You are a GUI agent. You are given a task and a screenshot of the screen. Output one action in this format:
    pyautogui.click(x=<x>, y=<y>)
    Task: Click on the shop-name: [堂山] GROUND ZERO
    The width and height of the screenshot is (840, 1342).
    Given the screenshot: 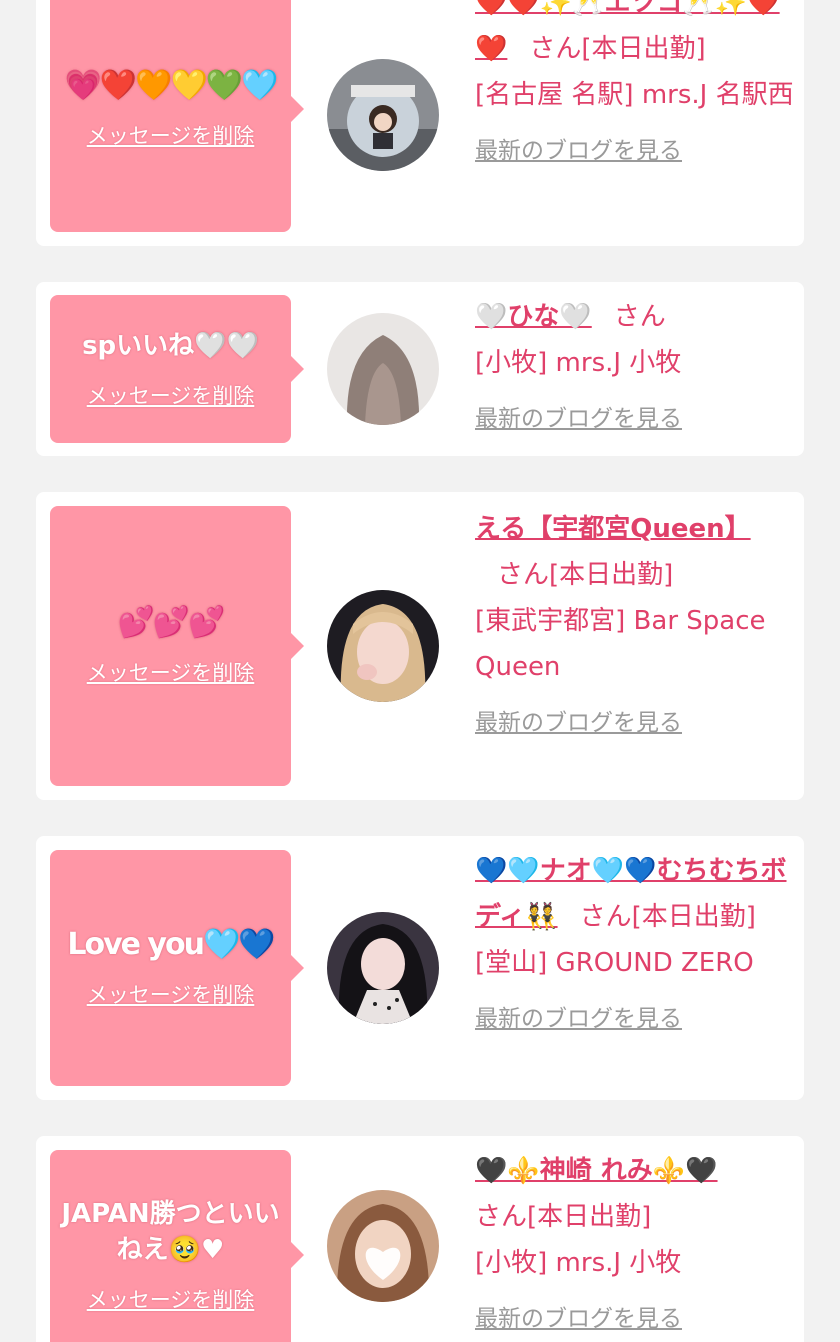 What is the action you would take?
    pyautogui.click(x=614, y=963)
    